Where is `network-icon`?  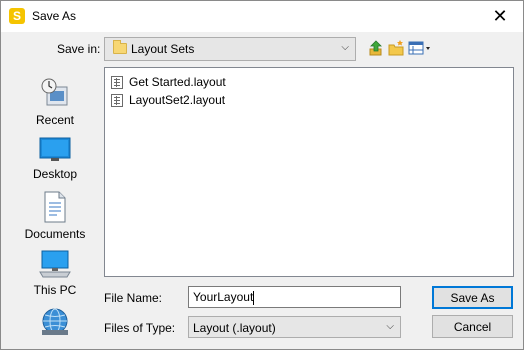
network-icon is located at coordinates (55, 321).